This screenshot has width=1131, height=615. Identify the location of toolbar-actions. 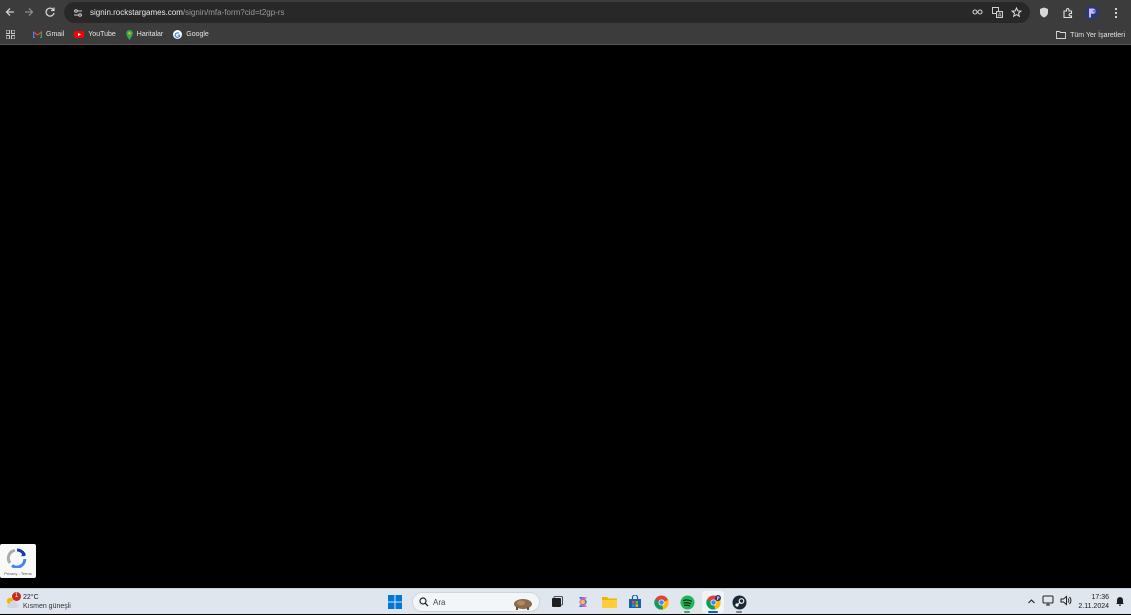
(1082, 12).